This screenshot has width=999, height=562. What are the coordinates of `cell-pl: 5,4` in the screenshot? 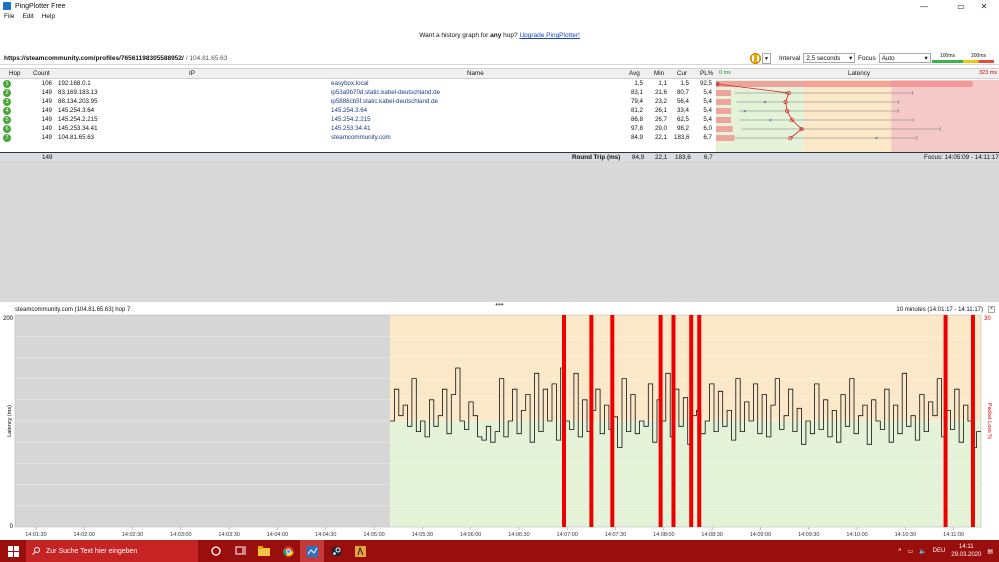 It's located at (707, 92).